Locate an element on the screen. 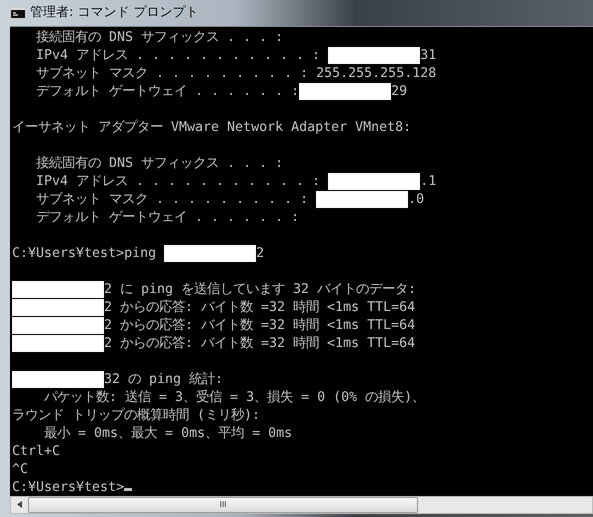 This screenshot has height=517, width=593. console-icon is located at coordinates (18, 13).